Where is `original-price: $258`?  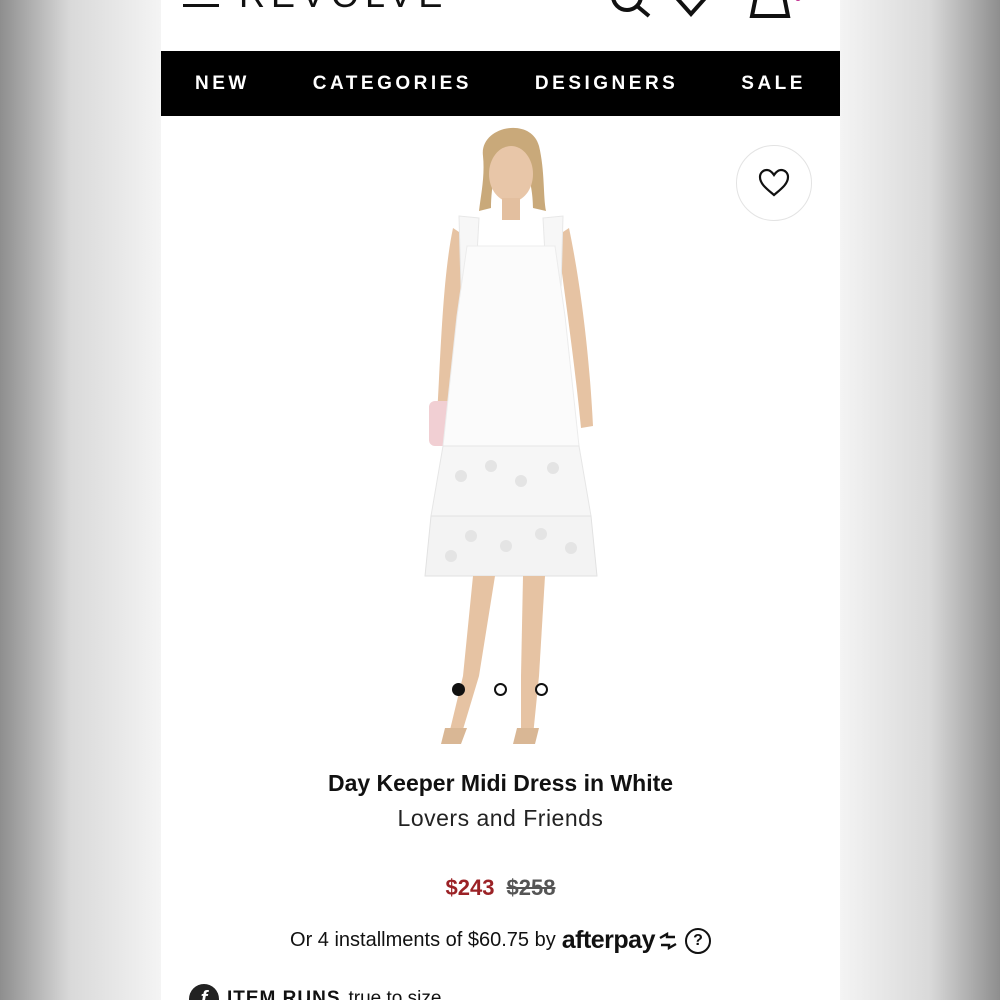 original-price: $258 is located at coordinates (531, 887).